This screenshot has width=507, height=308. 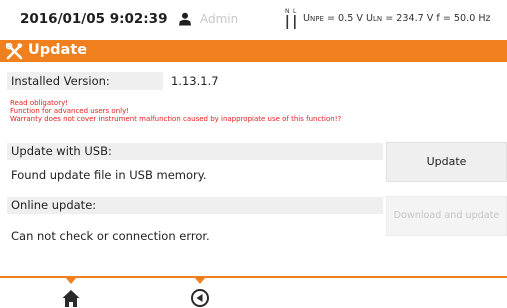 What do you see at coordinates (195, 151) in the screenshot?
I see `usb-update-label: Update with USB:` at bounding box center [195, 151].